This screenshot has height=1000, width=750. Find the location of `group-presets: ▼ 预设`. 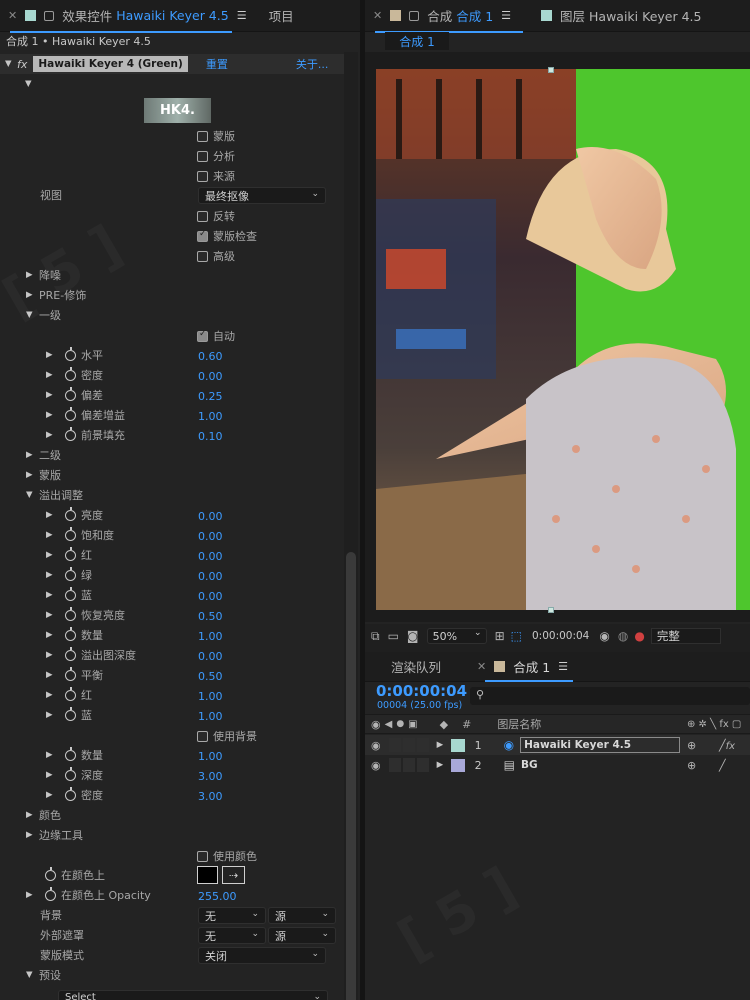

group-presets: ▼ 预设 is located at coordinates (43, 975).